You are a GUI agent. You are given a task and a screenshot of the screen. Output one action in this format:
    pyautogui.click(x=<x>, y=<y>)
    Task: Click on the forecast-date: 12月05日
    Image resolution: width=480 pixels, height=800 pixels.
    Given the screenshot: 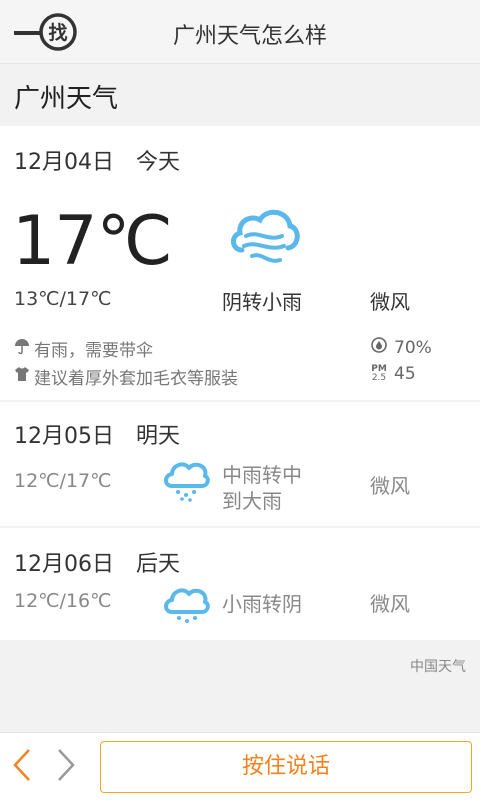 What is the action you would take?
    pyautogui.click(x=64, y=436)
    